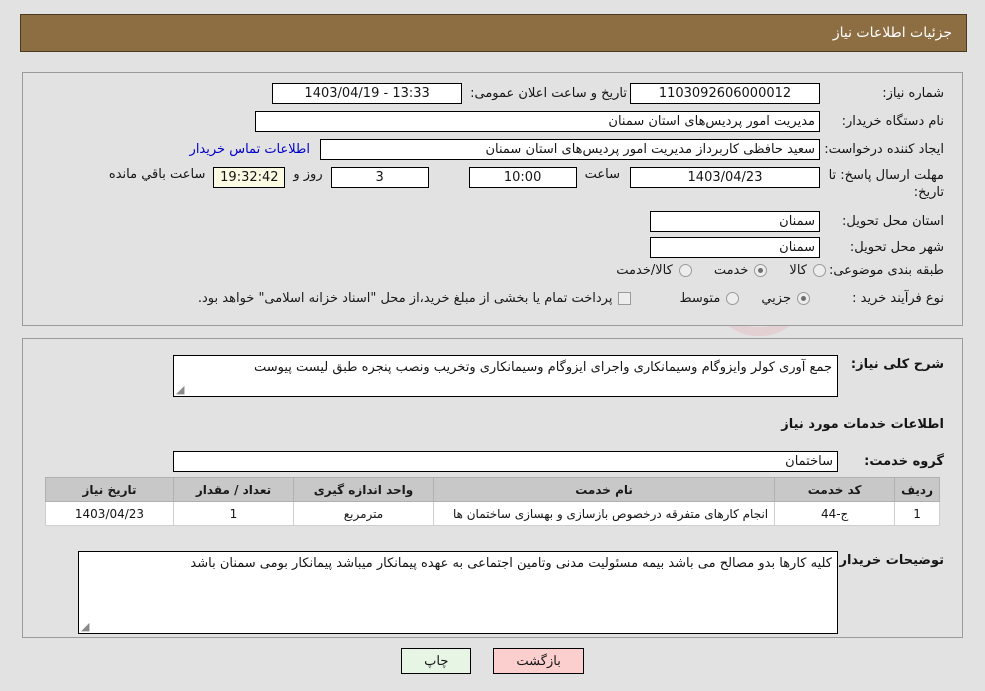 The width and height of the screenshot is (985, 691). What do you see at coordinates (904, 461) in the screenshot?
I see `service-group-label: گروه خدمت:` at bounding box center [904, 461].